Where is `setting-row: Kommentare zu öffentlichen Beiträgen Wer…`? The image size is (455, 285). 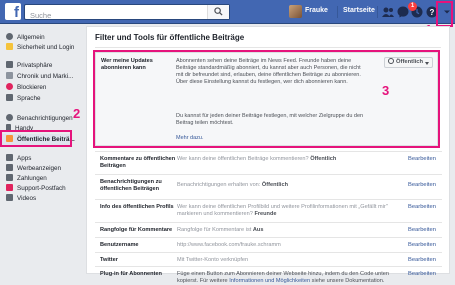
setting-row: Kommentare zu öffentlichen Beiträgen Wer… is located at coordinates (268, 161).